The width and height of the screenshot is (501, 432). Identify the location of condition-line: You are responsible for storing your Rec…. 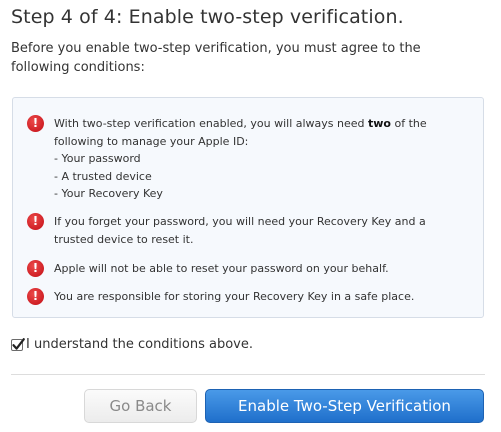
(234, 296).